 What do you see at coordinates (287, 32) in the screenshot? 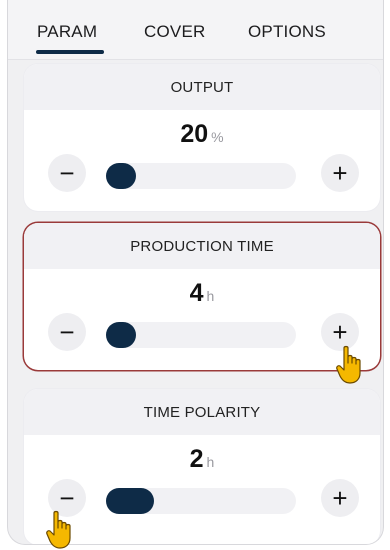
I see `tab-options: OPTIONS` at bounding box center [287, 32].